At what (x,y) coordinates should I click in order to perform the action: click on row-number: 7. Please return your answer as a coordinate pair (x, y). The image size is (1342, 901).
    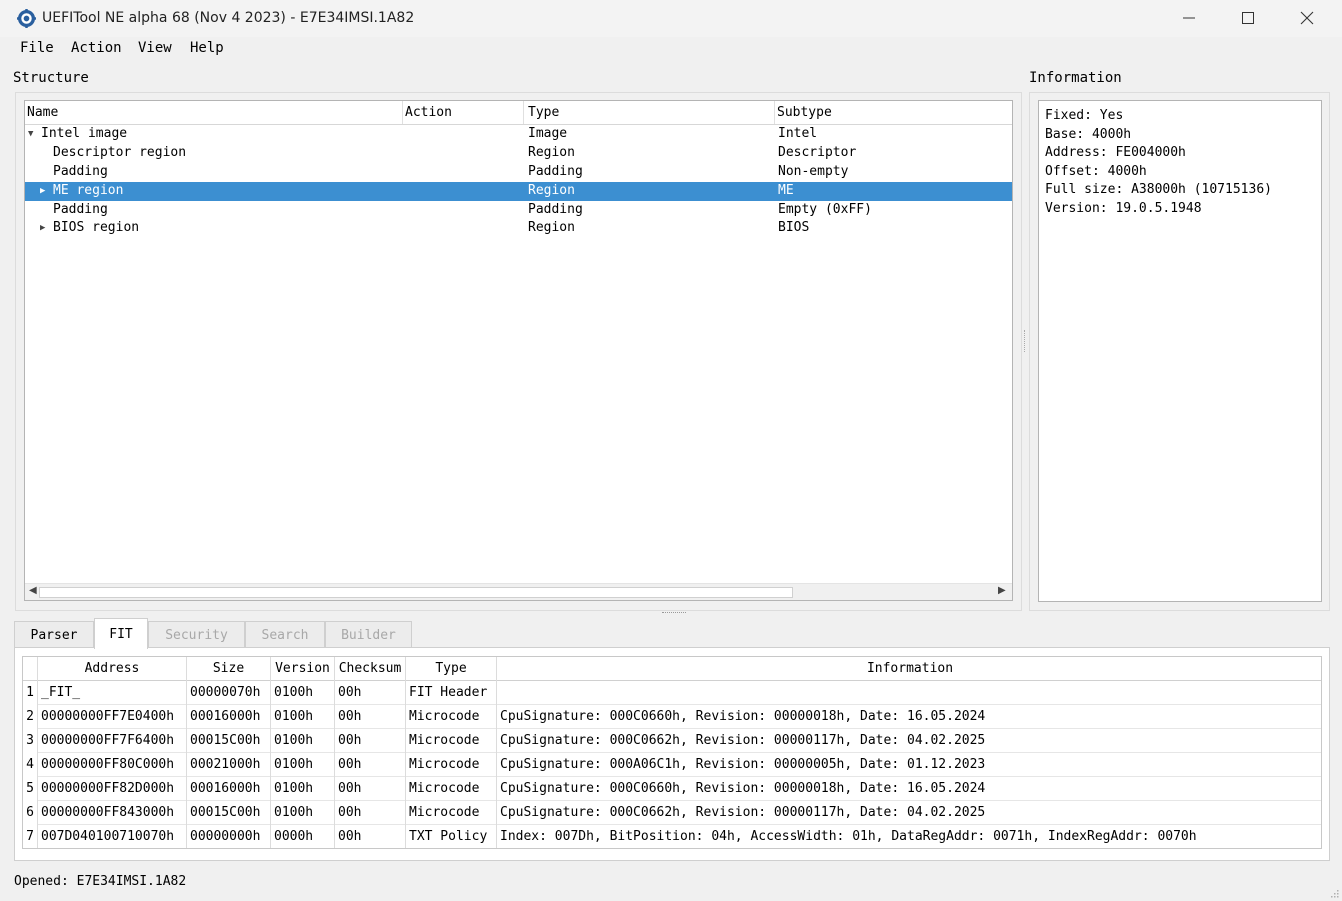
    Looking at the image, I should click on (30, 836).